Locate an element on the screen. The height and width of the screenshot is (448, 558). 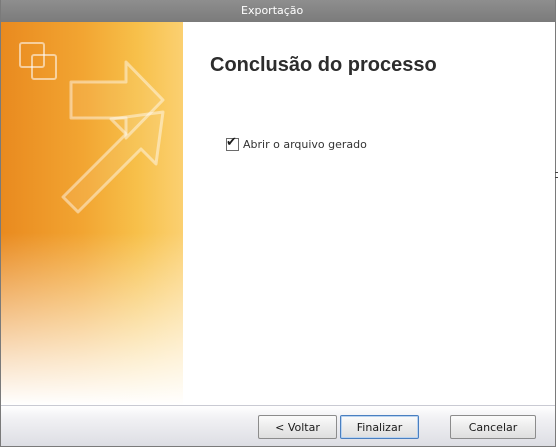
page-title: Conclusão do processo is located at coordinates (323, 65).